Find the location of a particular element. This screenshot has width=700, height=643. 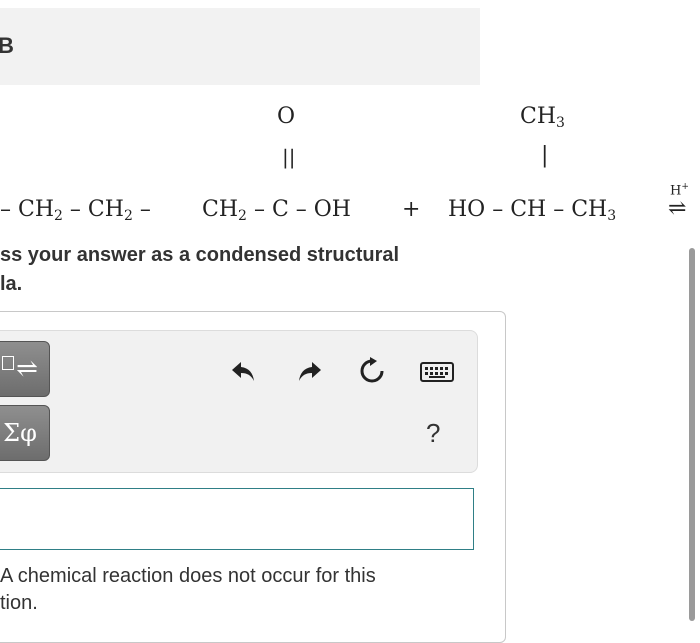

answer-input is located at coordinates (237, 519).